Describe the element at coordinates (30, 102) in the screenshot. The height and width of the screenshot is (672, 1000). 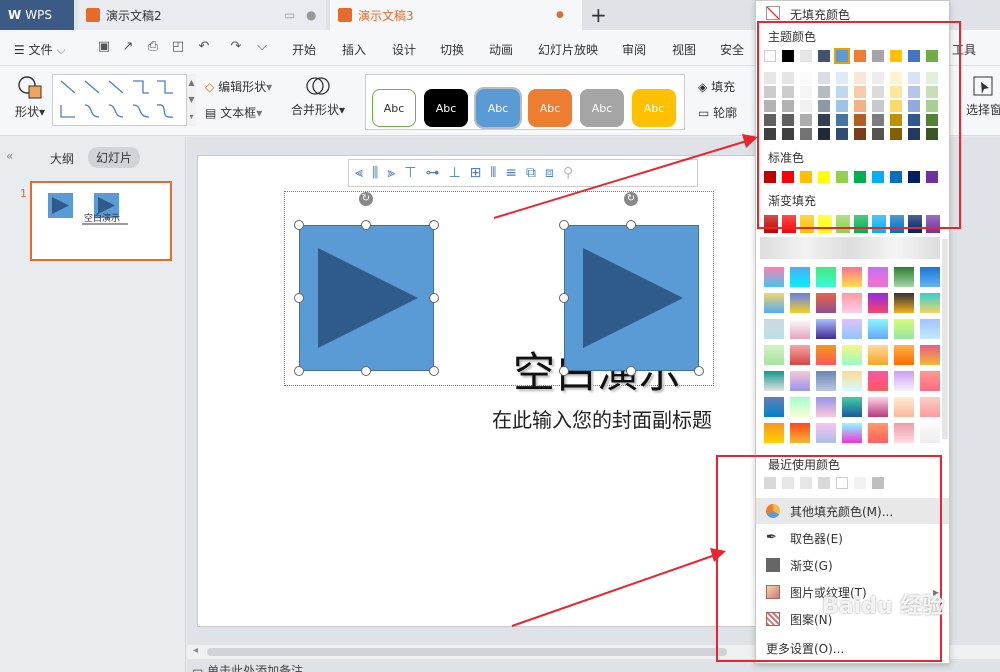
I see `shape-button: 形状▾` at that location.